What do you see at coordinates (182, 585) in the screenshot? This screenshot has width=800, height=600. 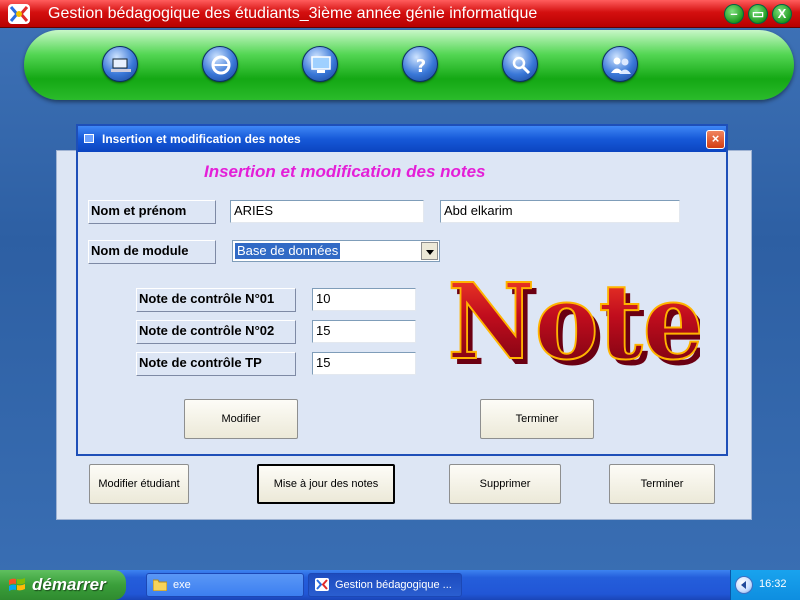 I see `taskbar-item-label: exe` at bounding box center [182, 585].